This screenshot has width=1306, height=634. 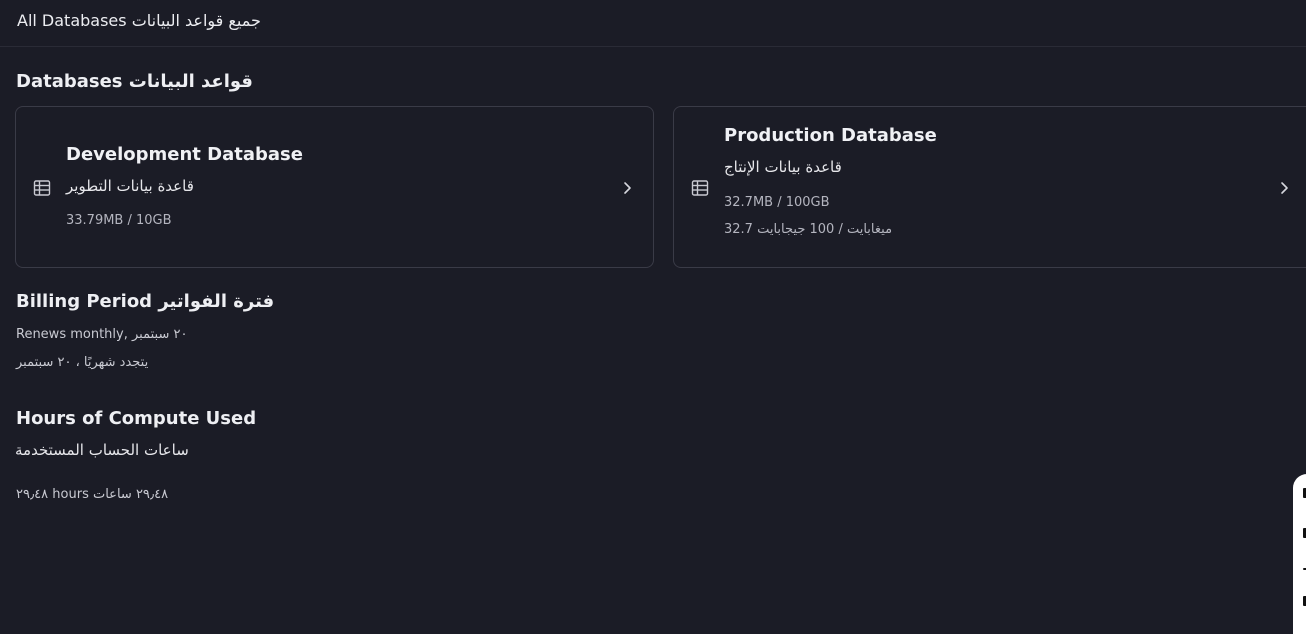 What do you see at coordinates (139, 20) in the screenshot?
I see `page-title: All Databases جميع قواعد البيانات` at bounding box center [139, 20].